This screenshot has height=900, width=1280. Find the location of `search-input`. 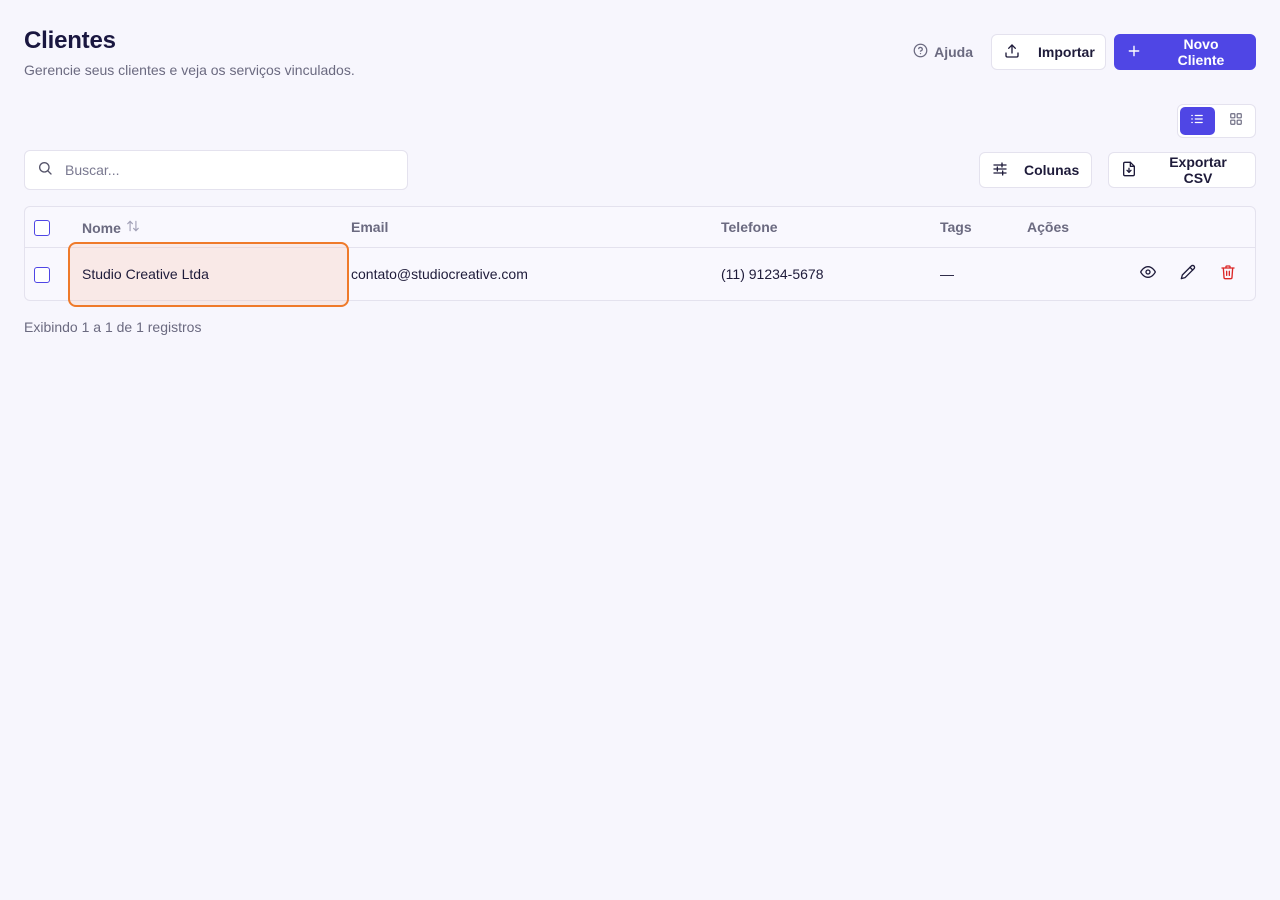

search-input is located at coordinates (225, 170).